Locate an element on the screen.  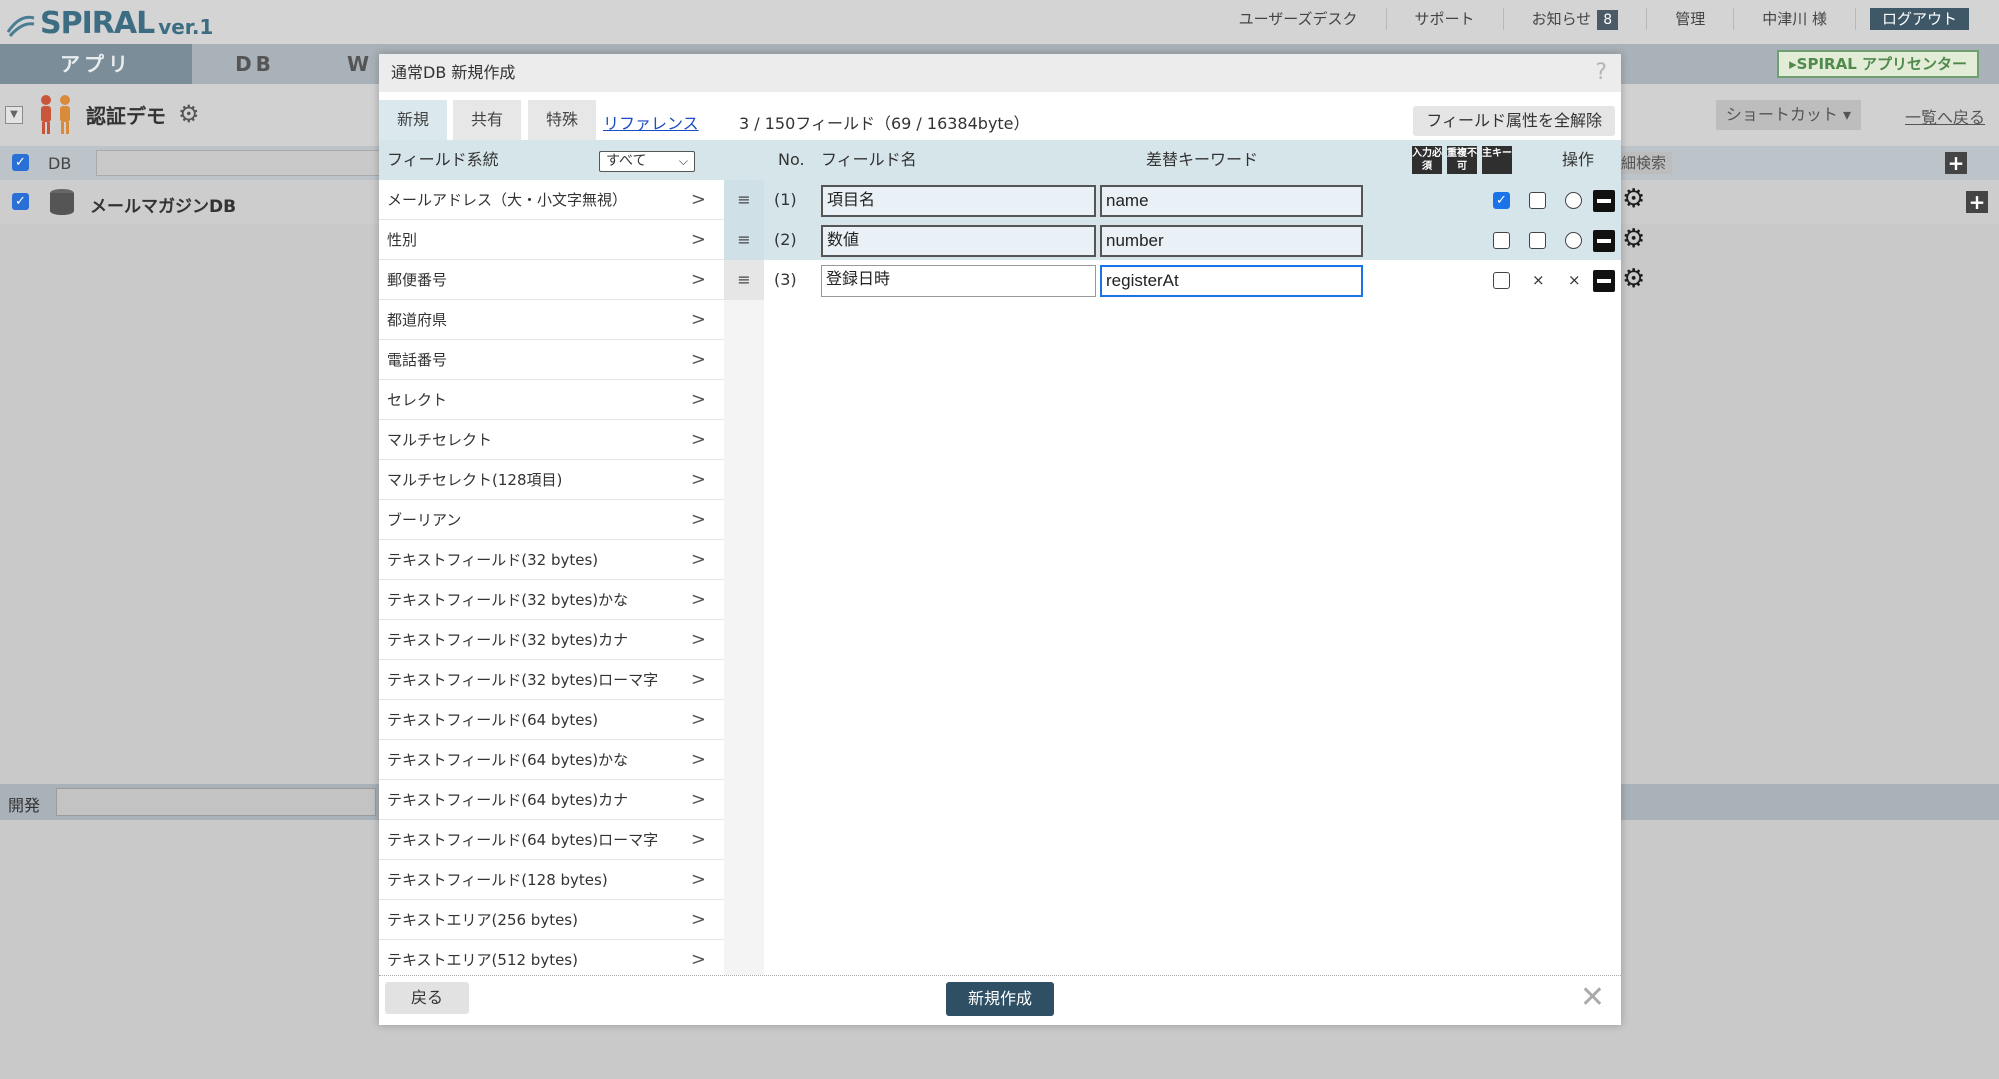
db-search-input is located at coordinates (241, 163).